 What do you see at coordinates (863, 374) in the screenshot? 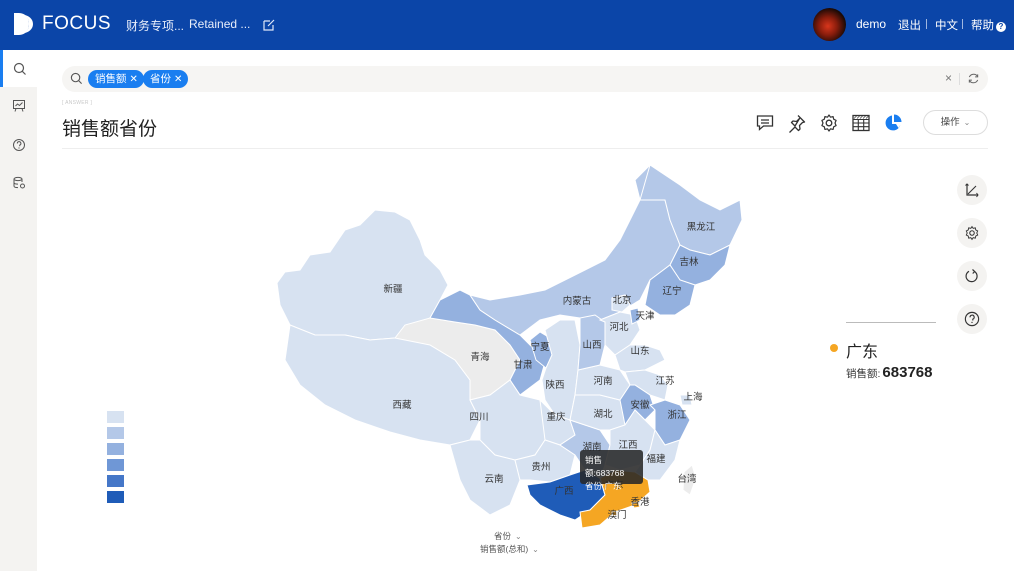
I see `detail-metric-label: 销售额:` at bounding box center [863, 374].